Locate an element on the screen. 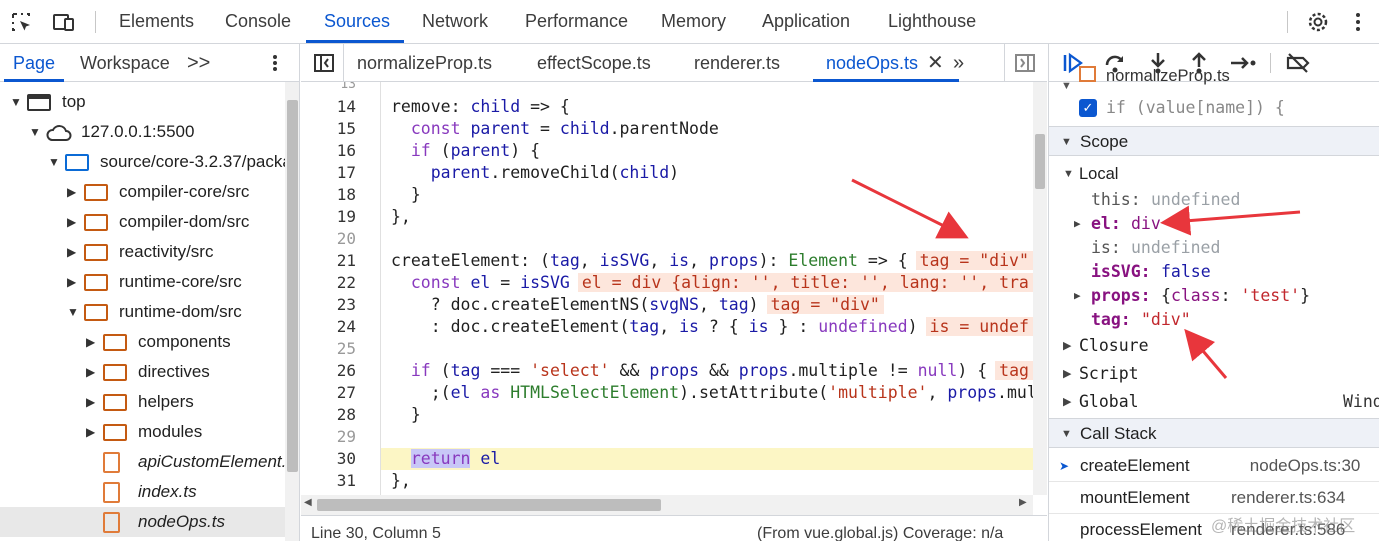  tab-console: Console is located at coordinates (258, 22).